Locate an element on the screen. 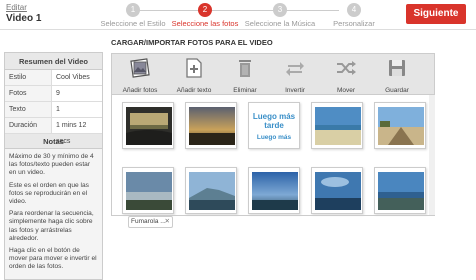 Image resolution: width=476 pixels, height=280 pixels. photo-grid-scrollbar is located at coordinates (432, 155).